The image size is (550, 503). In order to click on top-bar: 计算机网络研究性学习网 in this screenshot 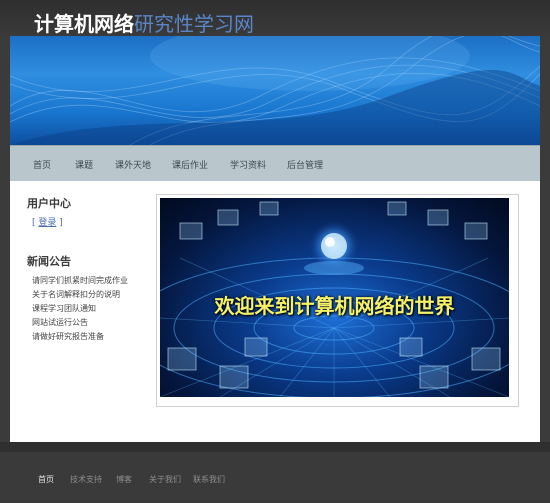, I will do `click(275, 18)`.